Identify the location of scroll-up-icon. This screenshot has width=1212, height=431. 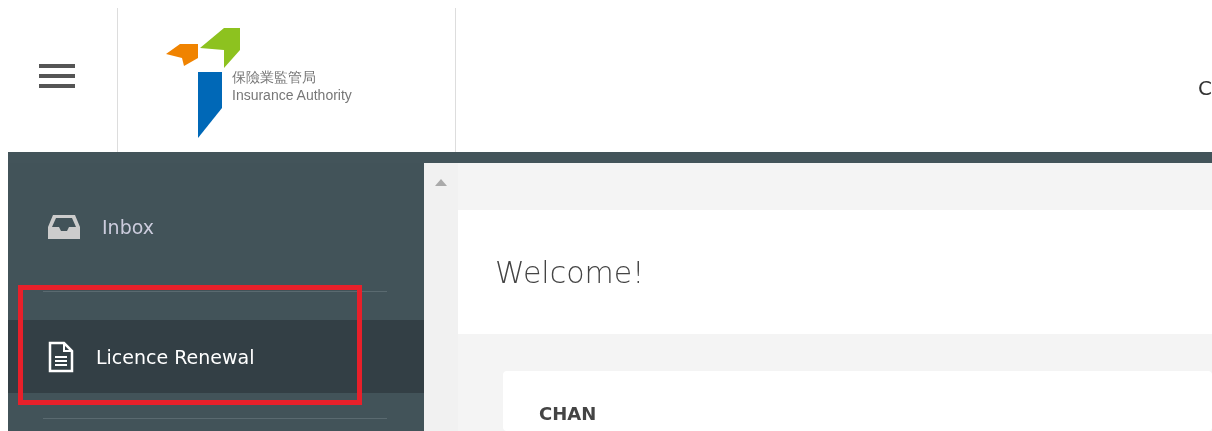
(441, 182).